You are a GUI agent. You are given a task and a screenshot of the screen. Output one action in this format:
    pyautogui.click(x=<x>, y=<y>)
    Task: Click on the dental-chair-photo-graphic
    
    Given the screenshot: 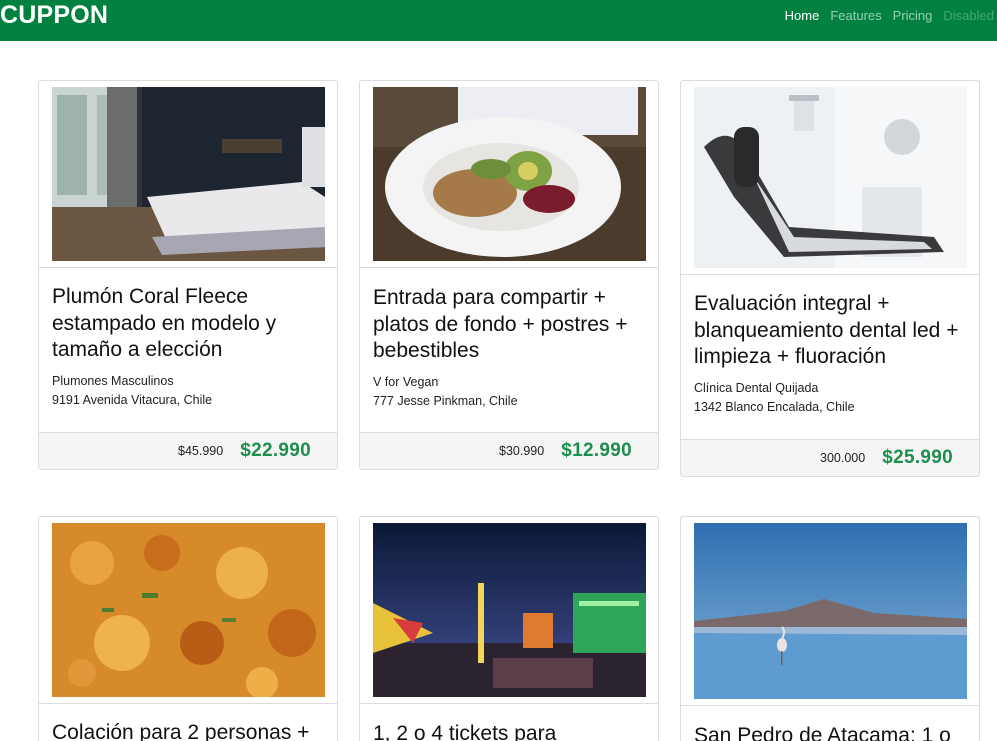 What is the action you would take?
    pyautogui.click(x=830, y=177)
    